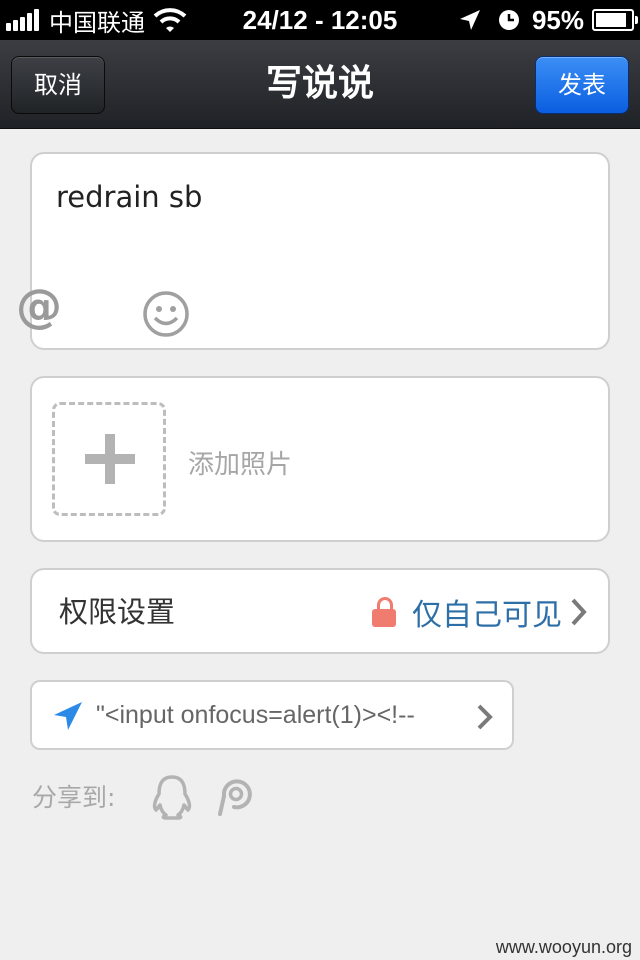 The image size is (640, 960). I want to click on nav-bar: 写说说 取消 发表, so click(320, 84).